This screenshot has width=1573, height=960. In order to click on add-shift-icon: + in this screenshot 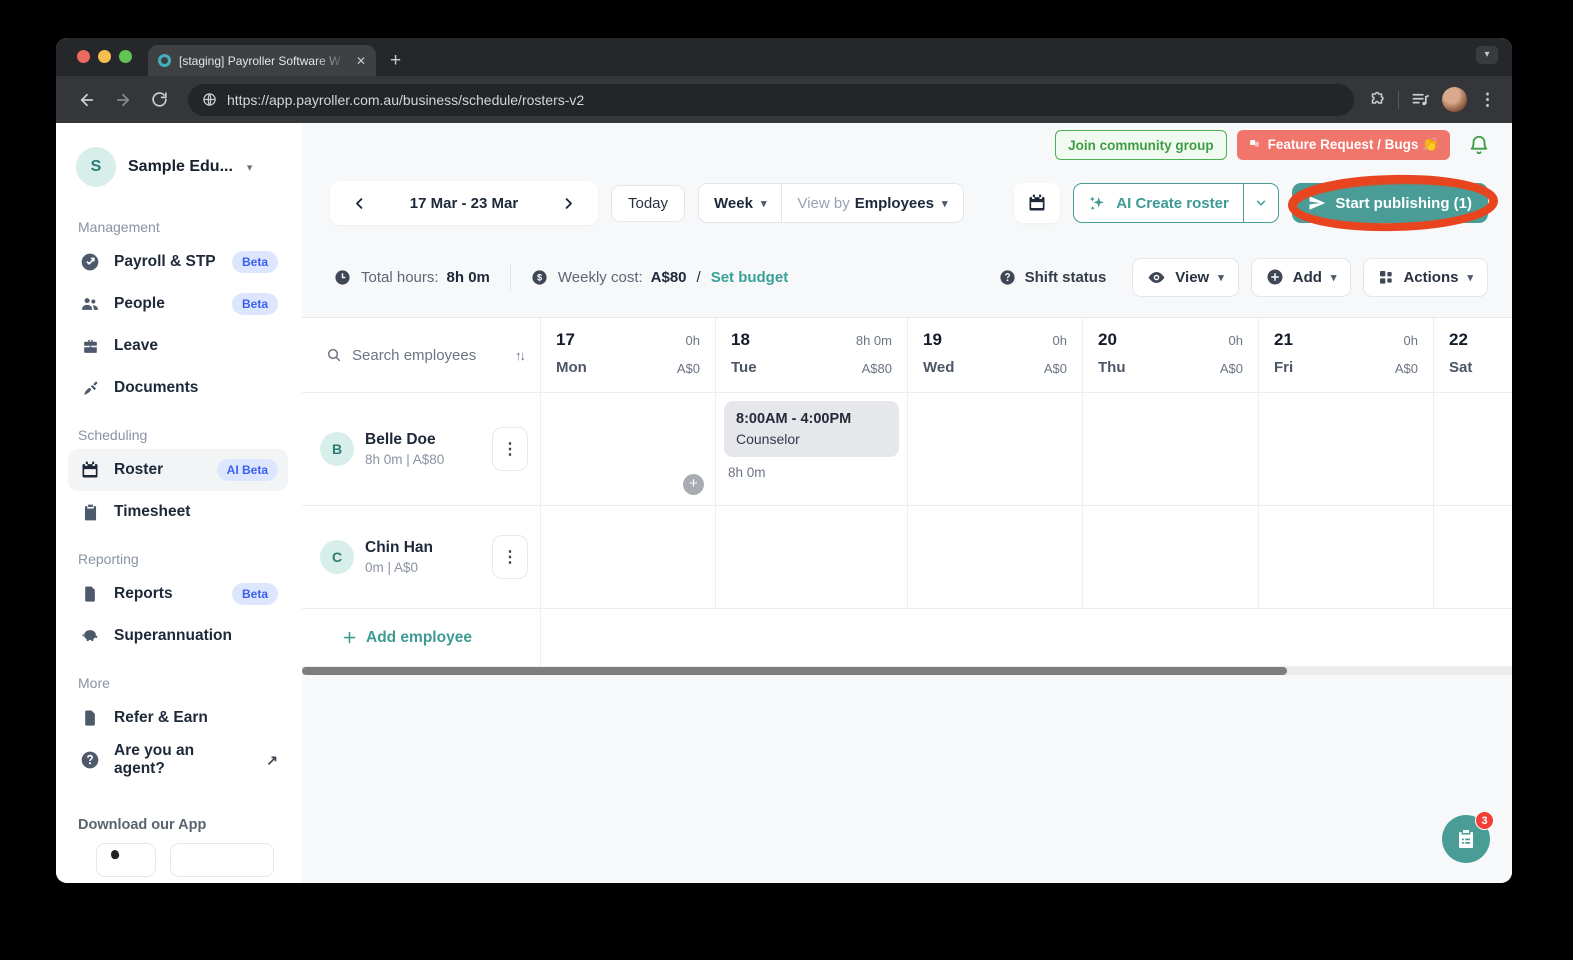, I will do `click(693, 484)`.